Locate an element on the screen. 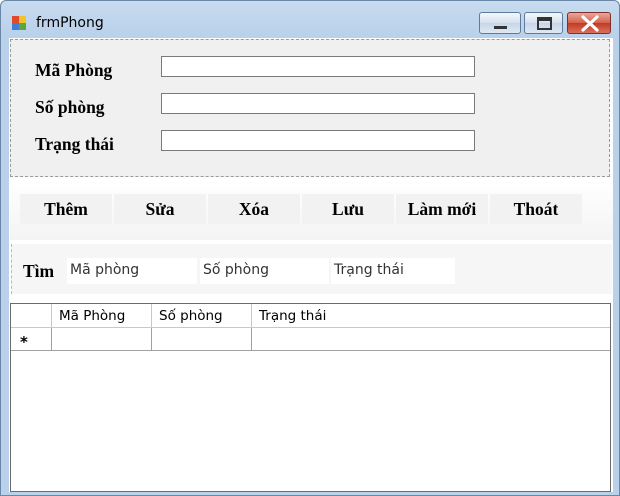 Image resolution: width=620 pixels, height=496 pixels. close-button is located at coordinates (589, 23).